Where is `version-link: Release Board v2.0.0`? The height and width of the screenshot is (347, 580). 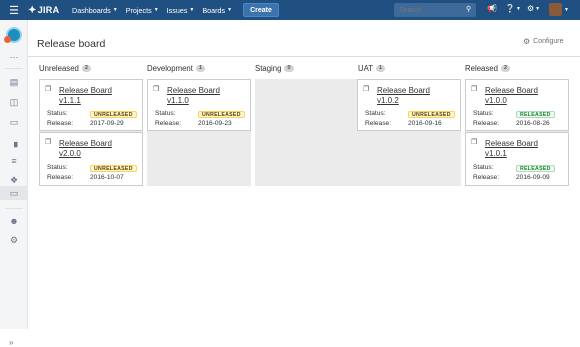 version-link: Release Board v2.0.0 is located at coordinates (94, 149).